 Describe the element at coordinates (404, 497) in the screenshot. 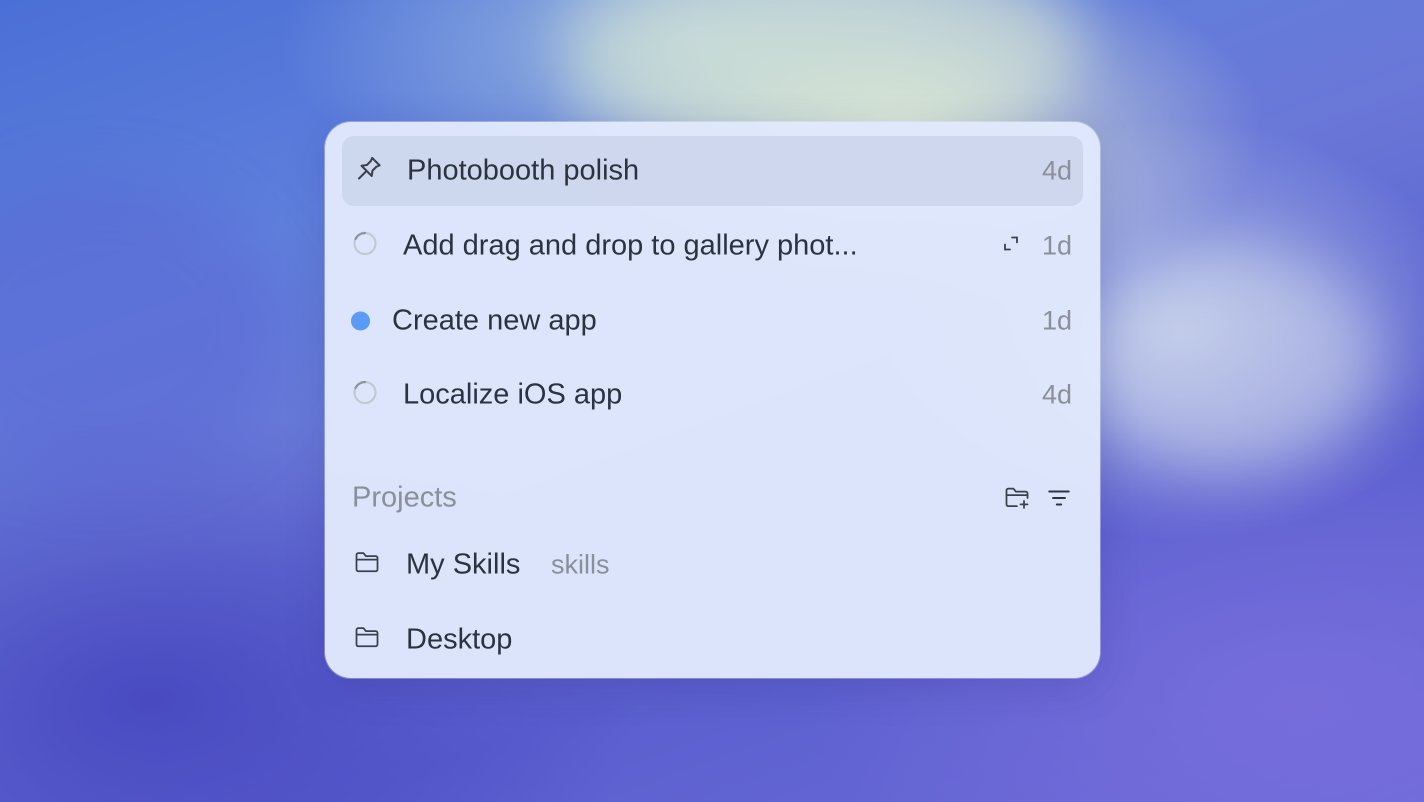

I see `projects-section-title: Projects` at that location.